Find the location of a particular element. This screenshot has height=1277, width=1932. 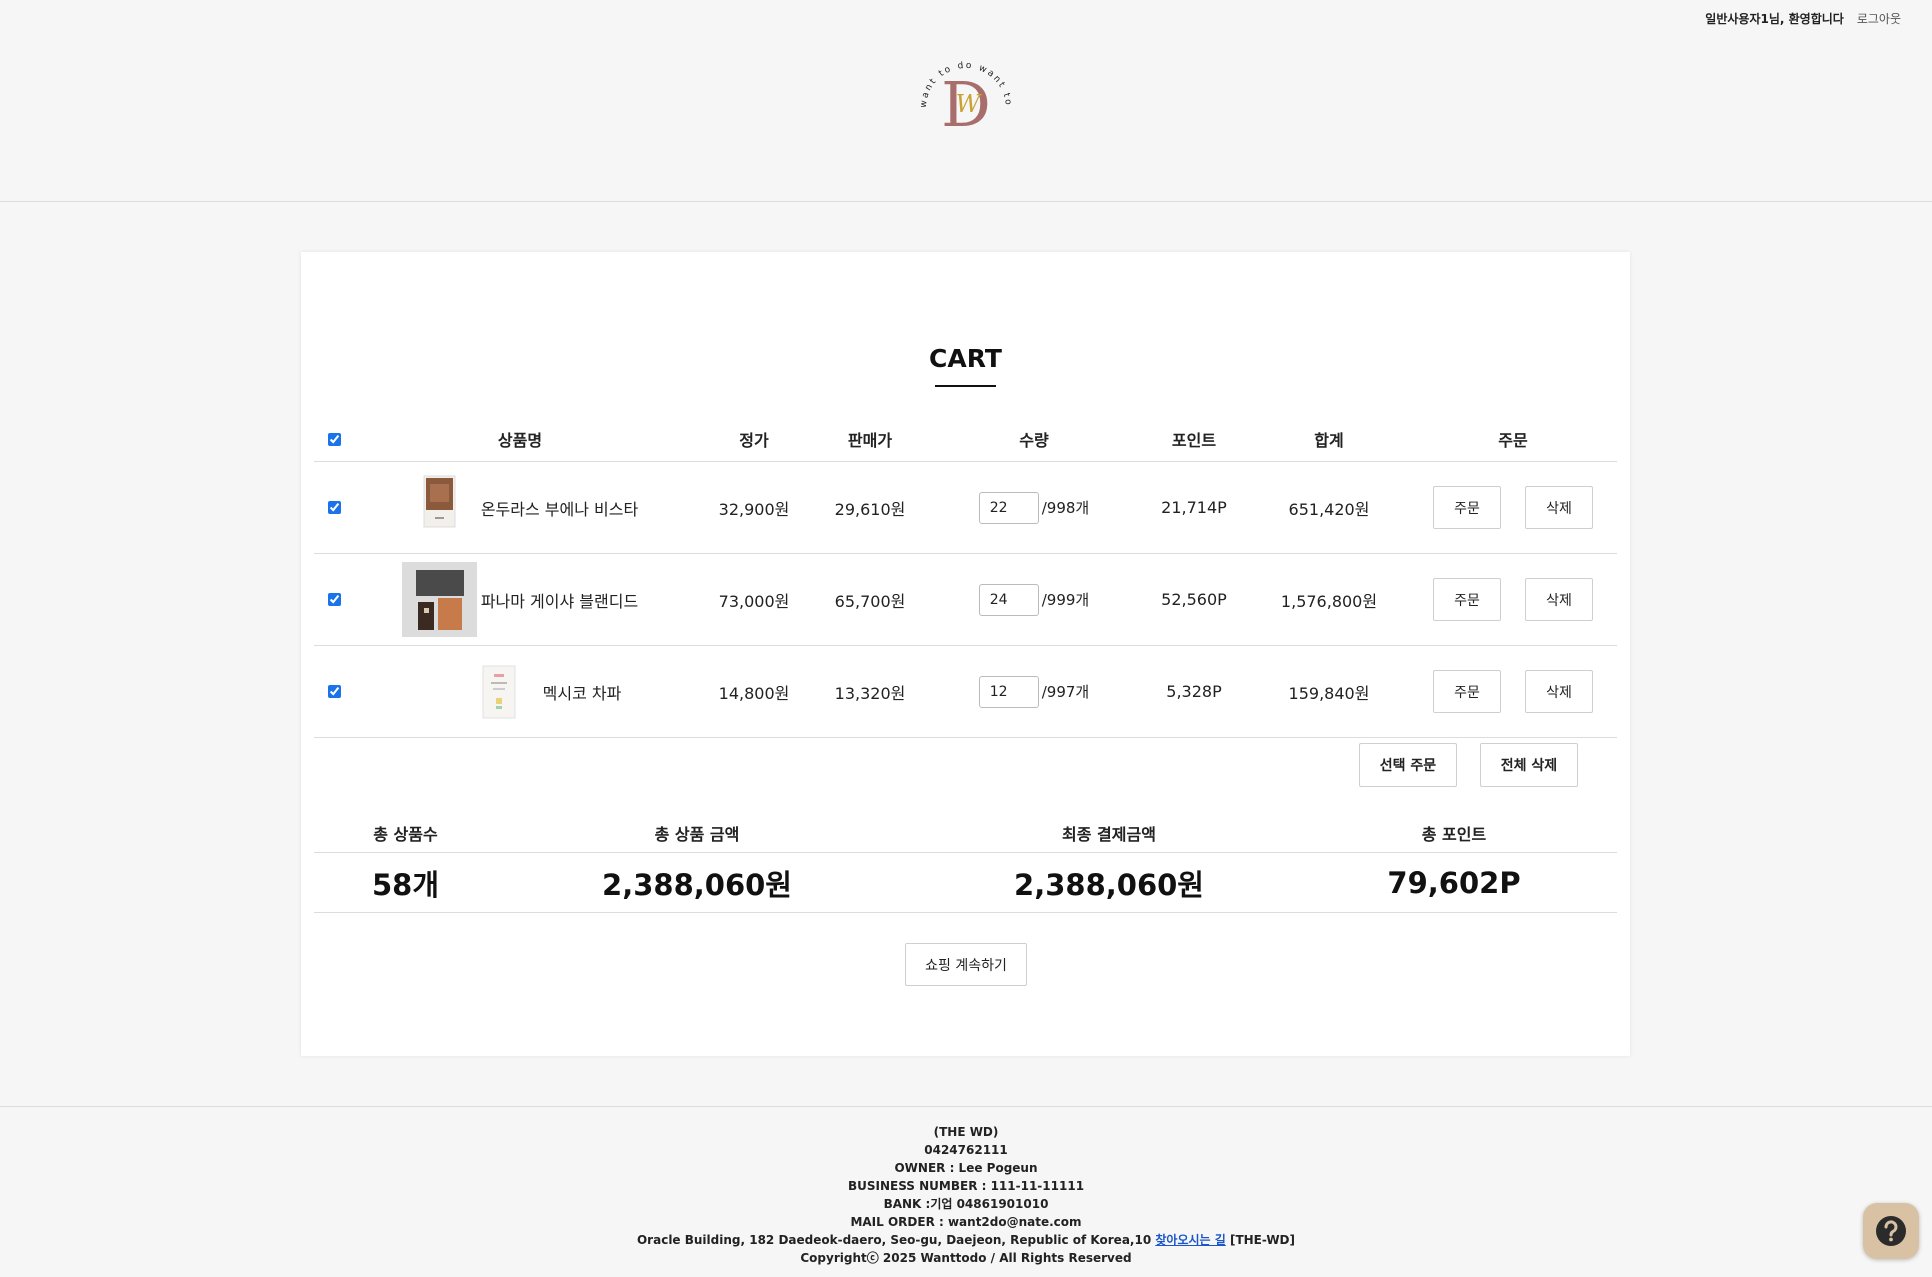

stock-count: /998개 is located at coordinates (1065, 508).